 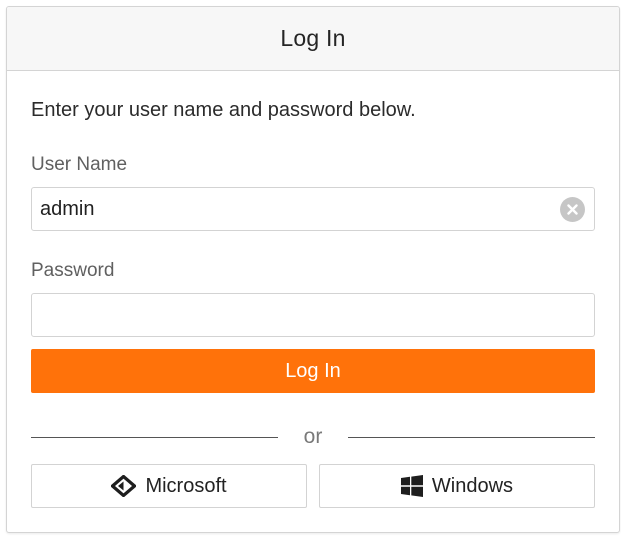 I want to click on password-input, so click(x=313, y=315).